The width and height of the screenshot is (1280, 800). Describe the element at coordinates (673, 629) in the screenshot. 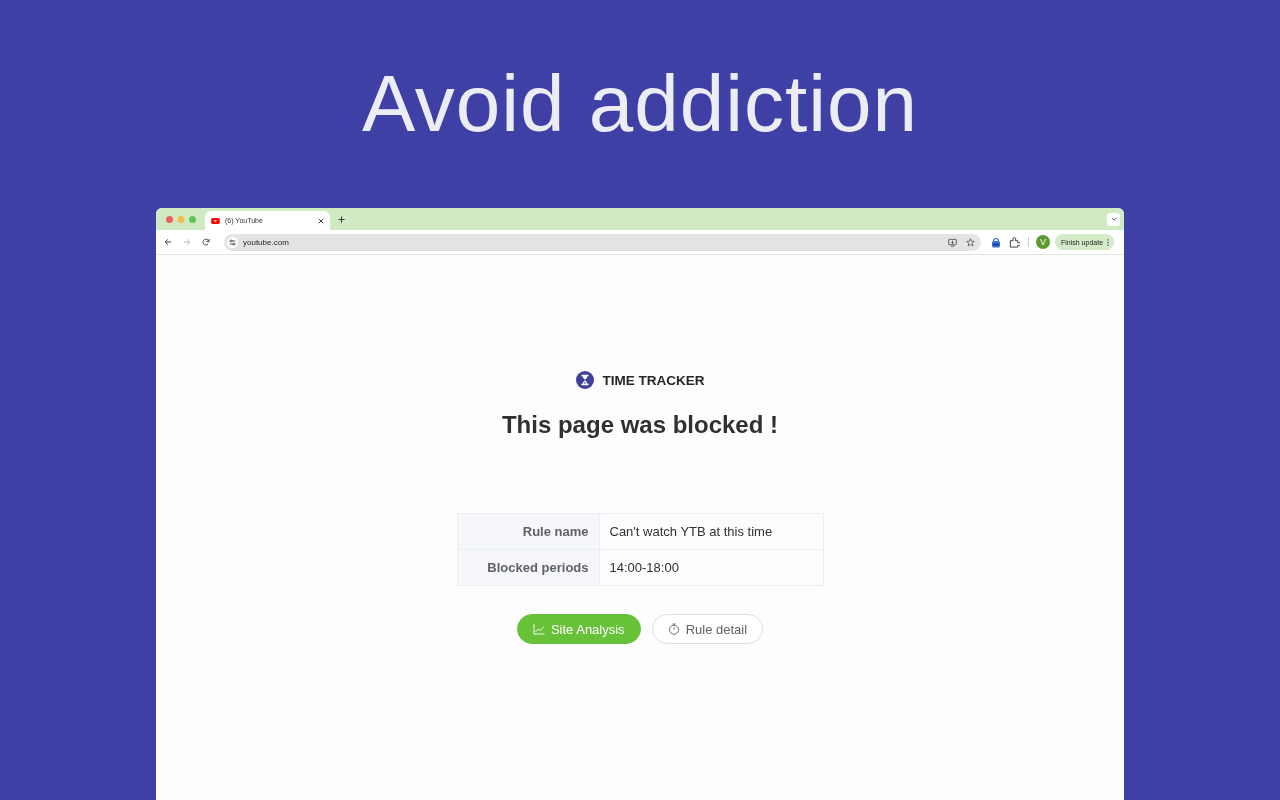

I see `stopwatch-icon` at that location.